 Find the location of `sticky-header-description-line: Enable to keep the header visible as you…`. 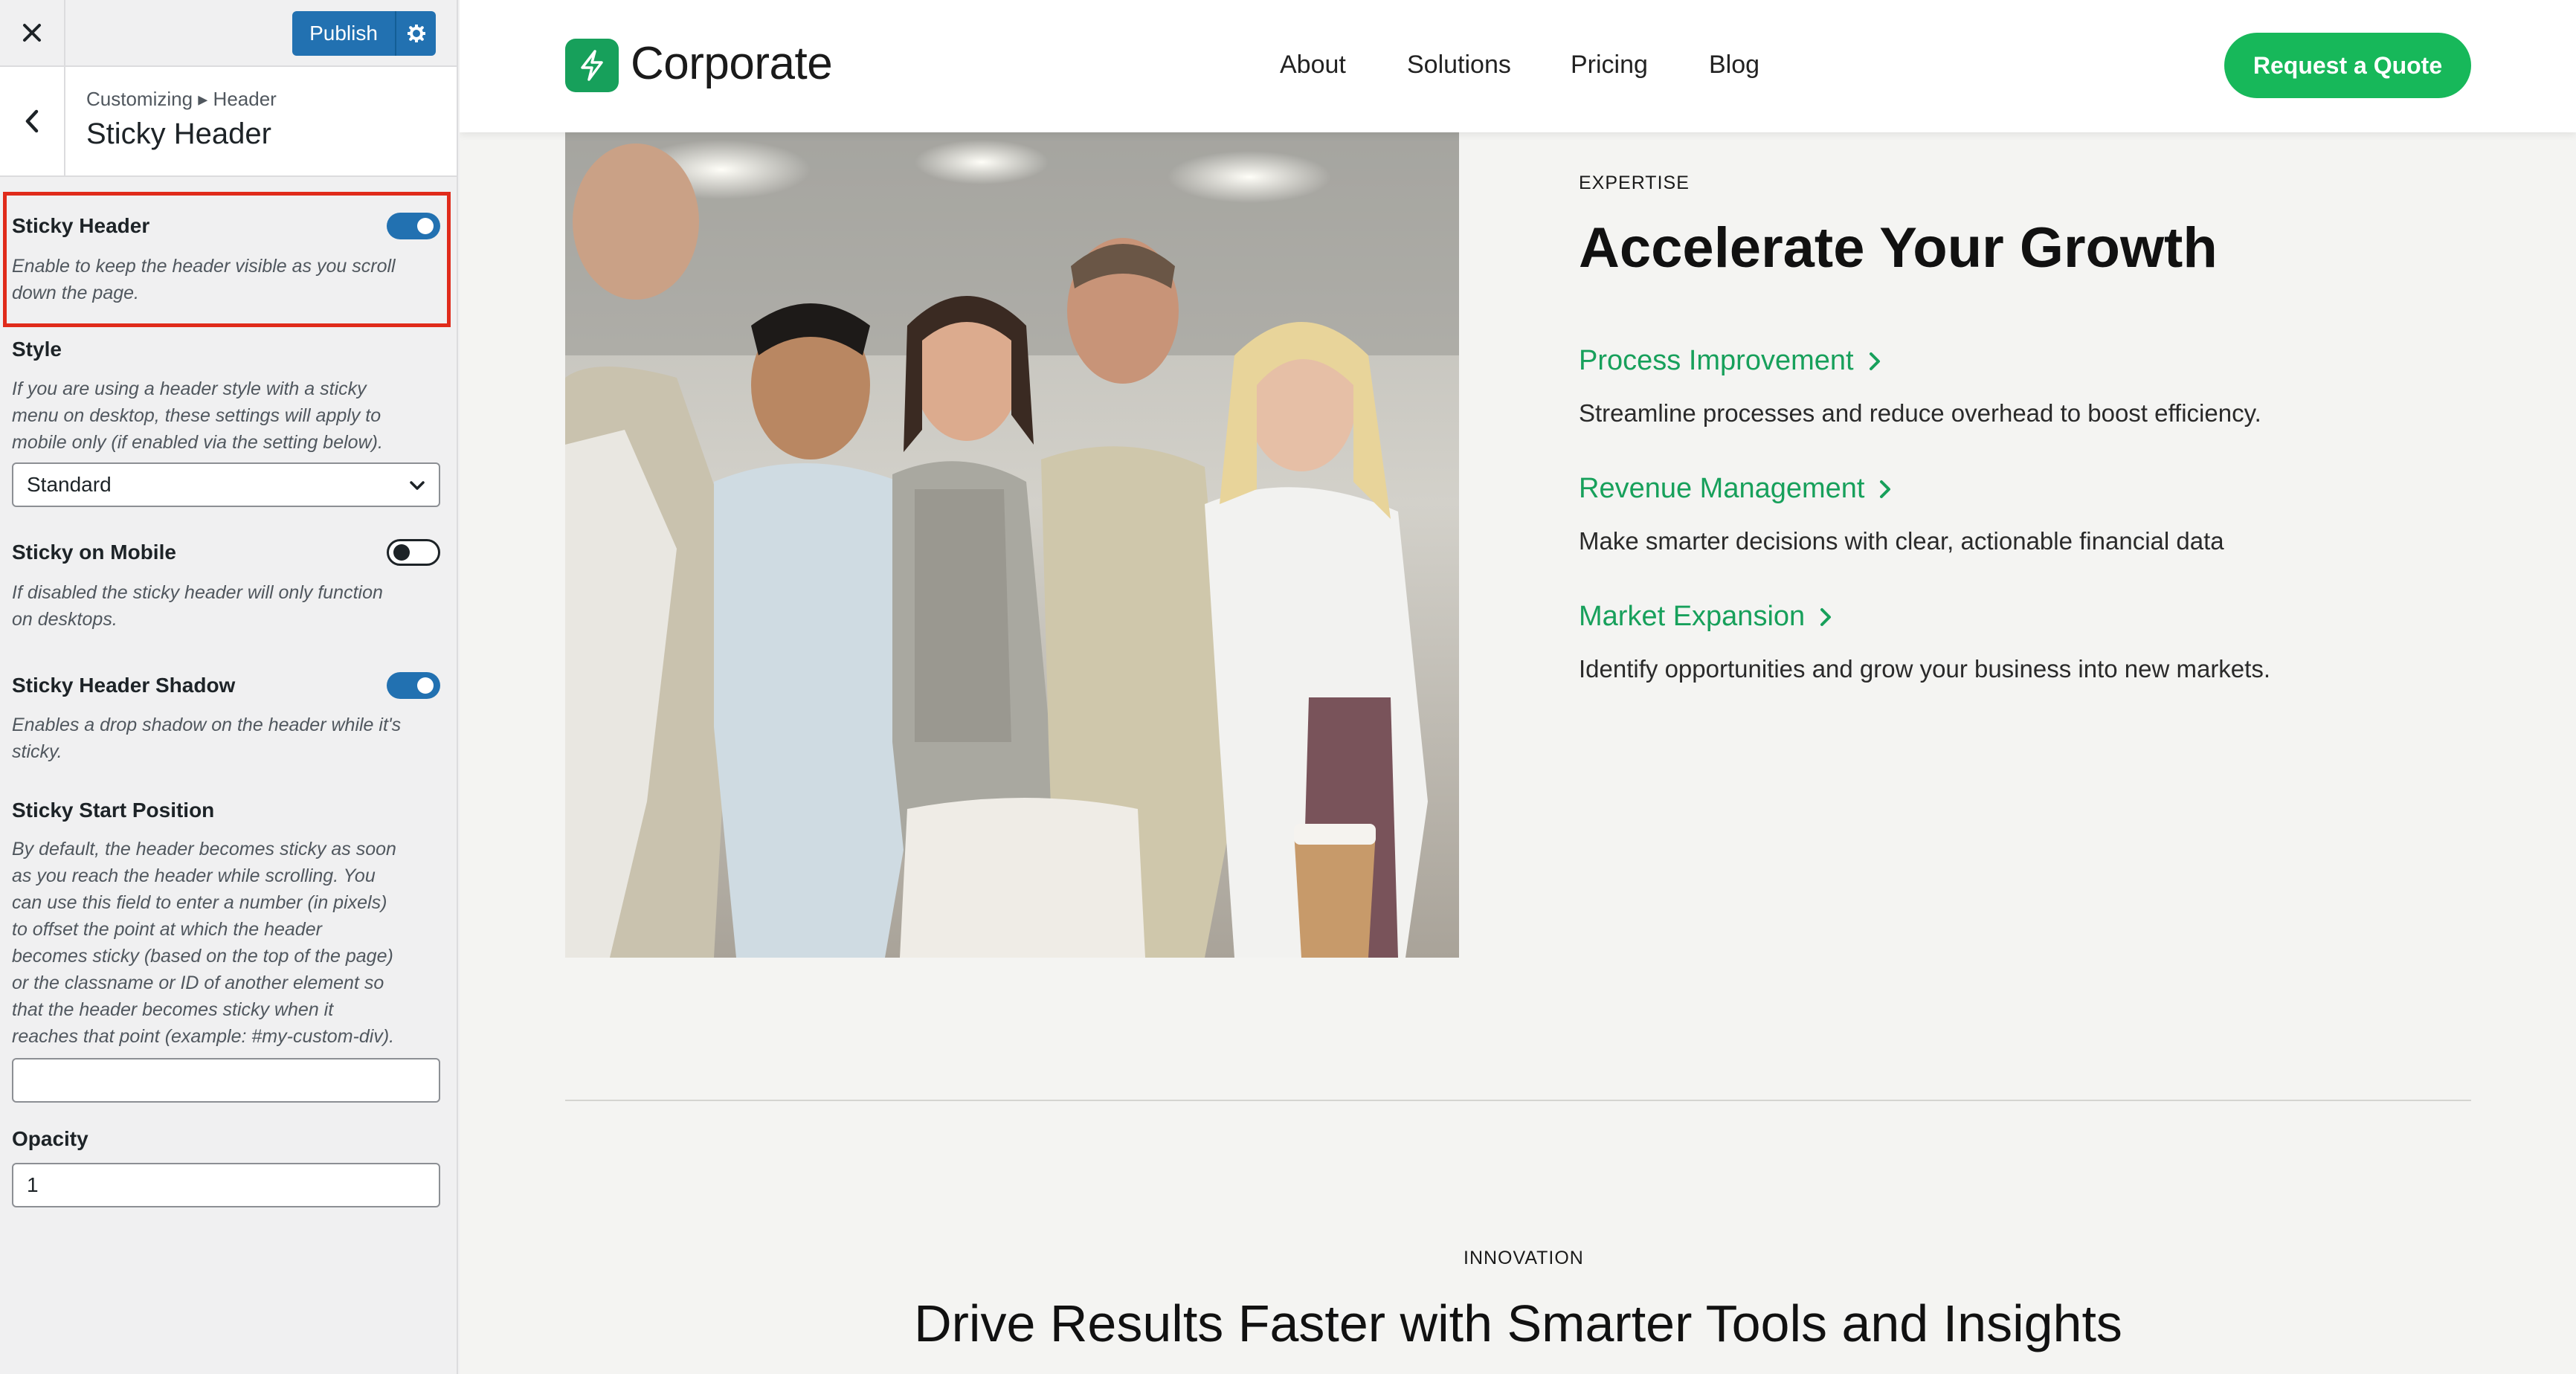

sticky-header-description-line: Enable to keep the header visible as you… is located at coordinates (204, 266).